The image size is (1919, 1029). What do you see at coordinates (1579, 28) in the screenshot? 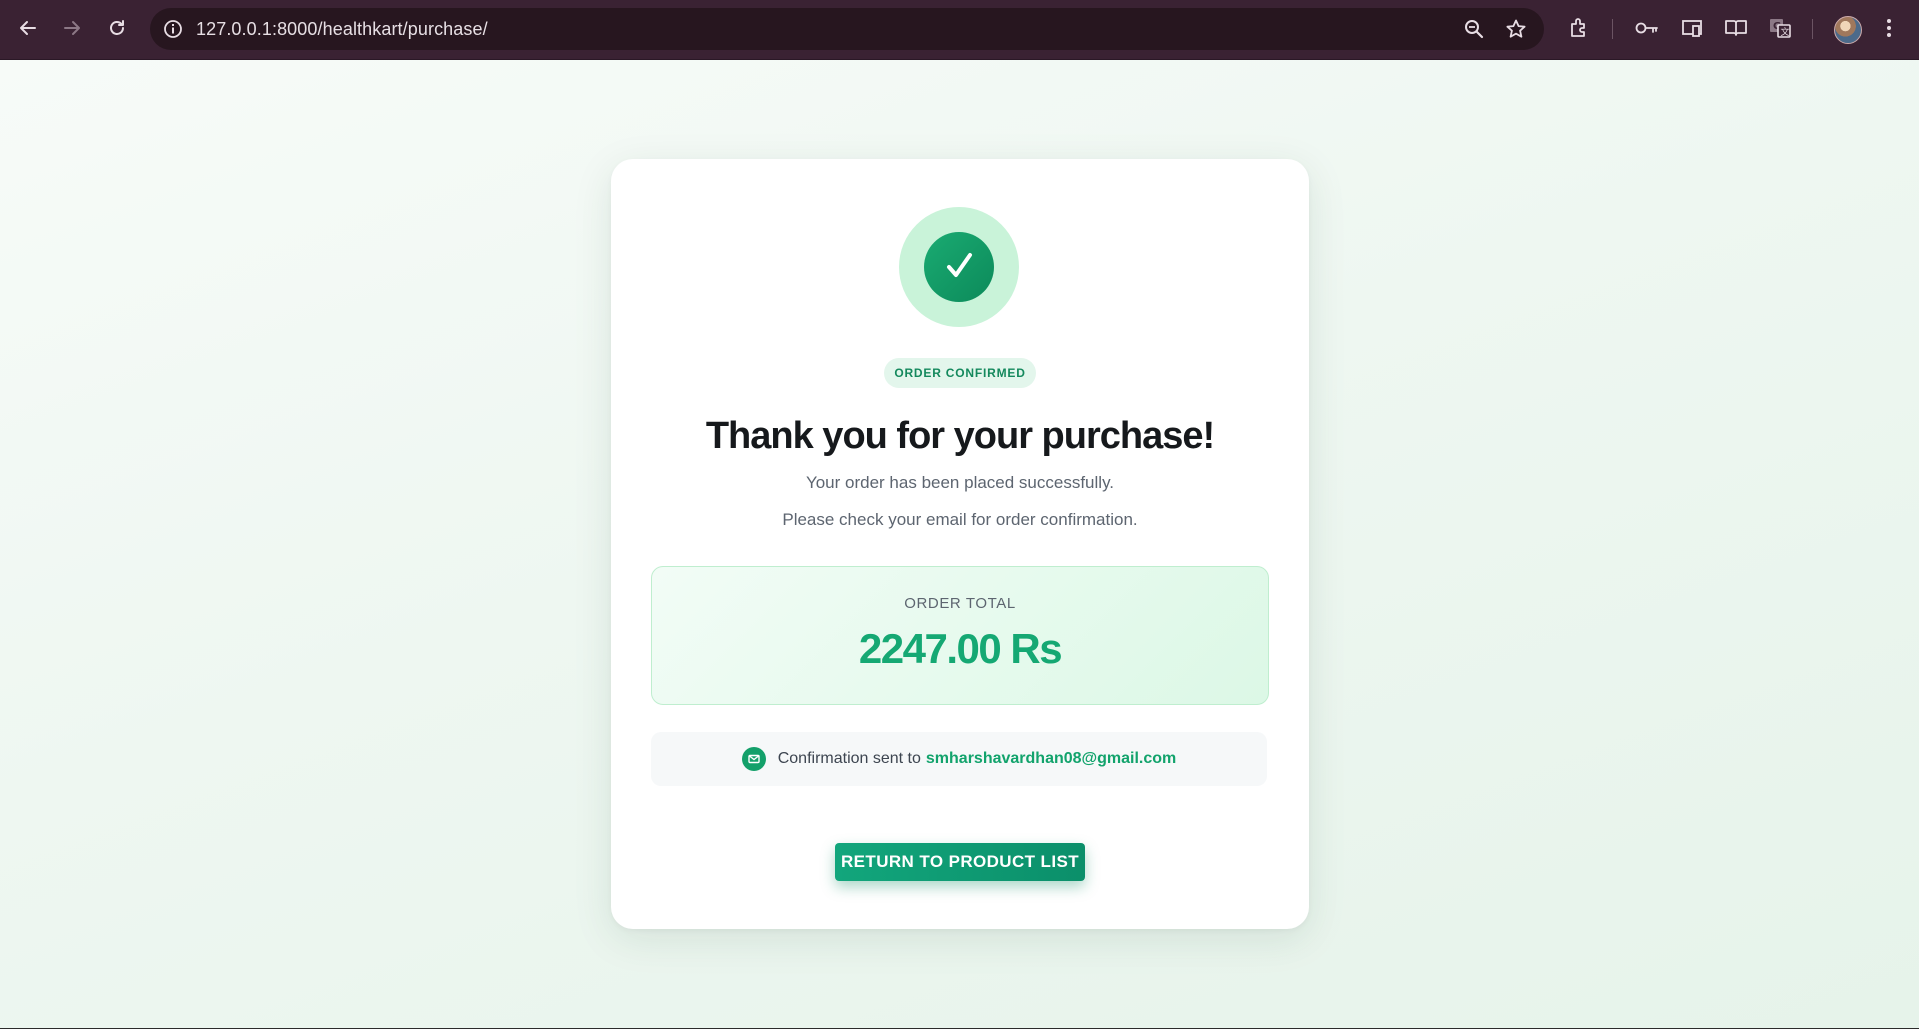
I see `extensions-icon` at bounding box center [1579, 28].